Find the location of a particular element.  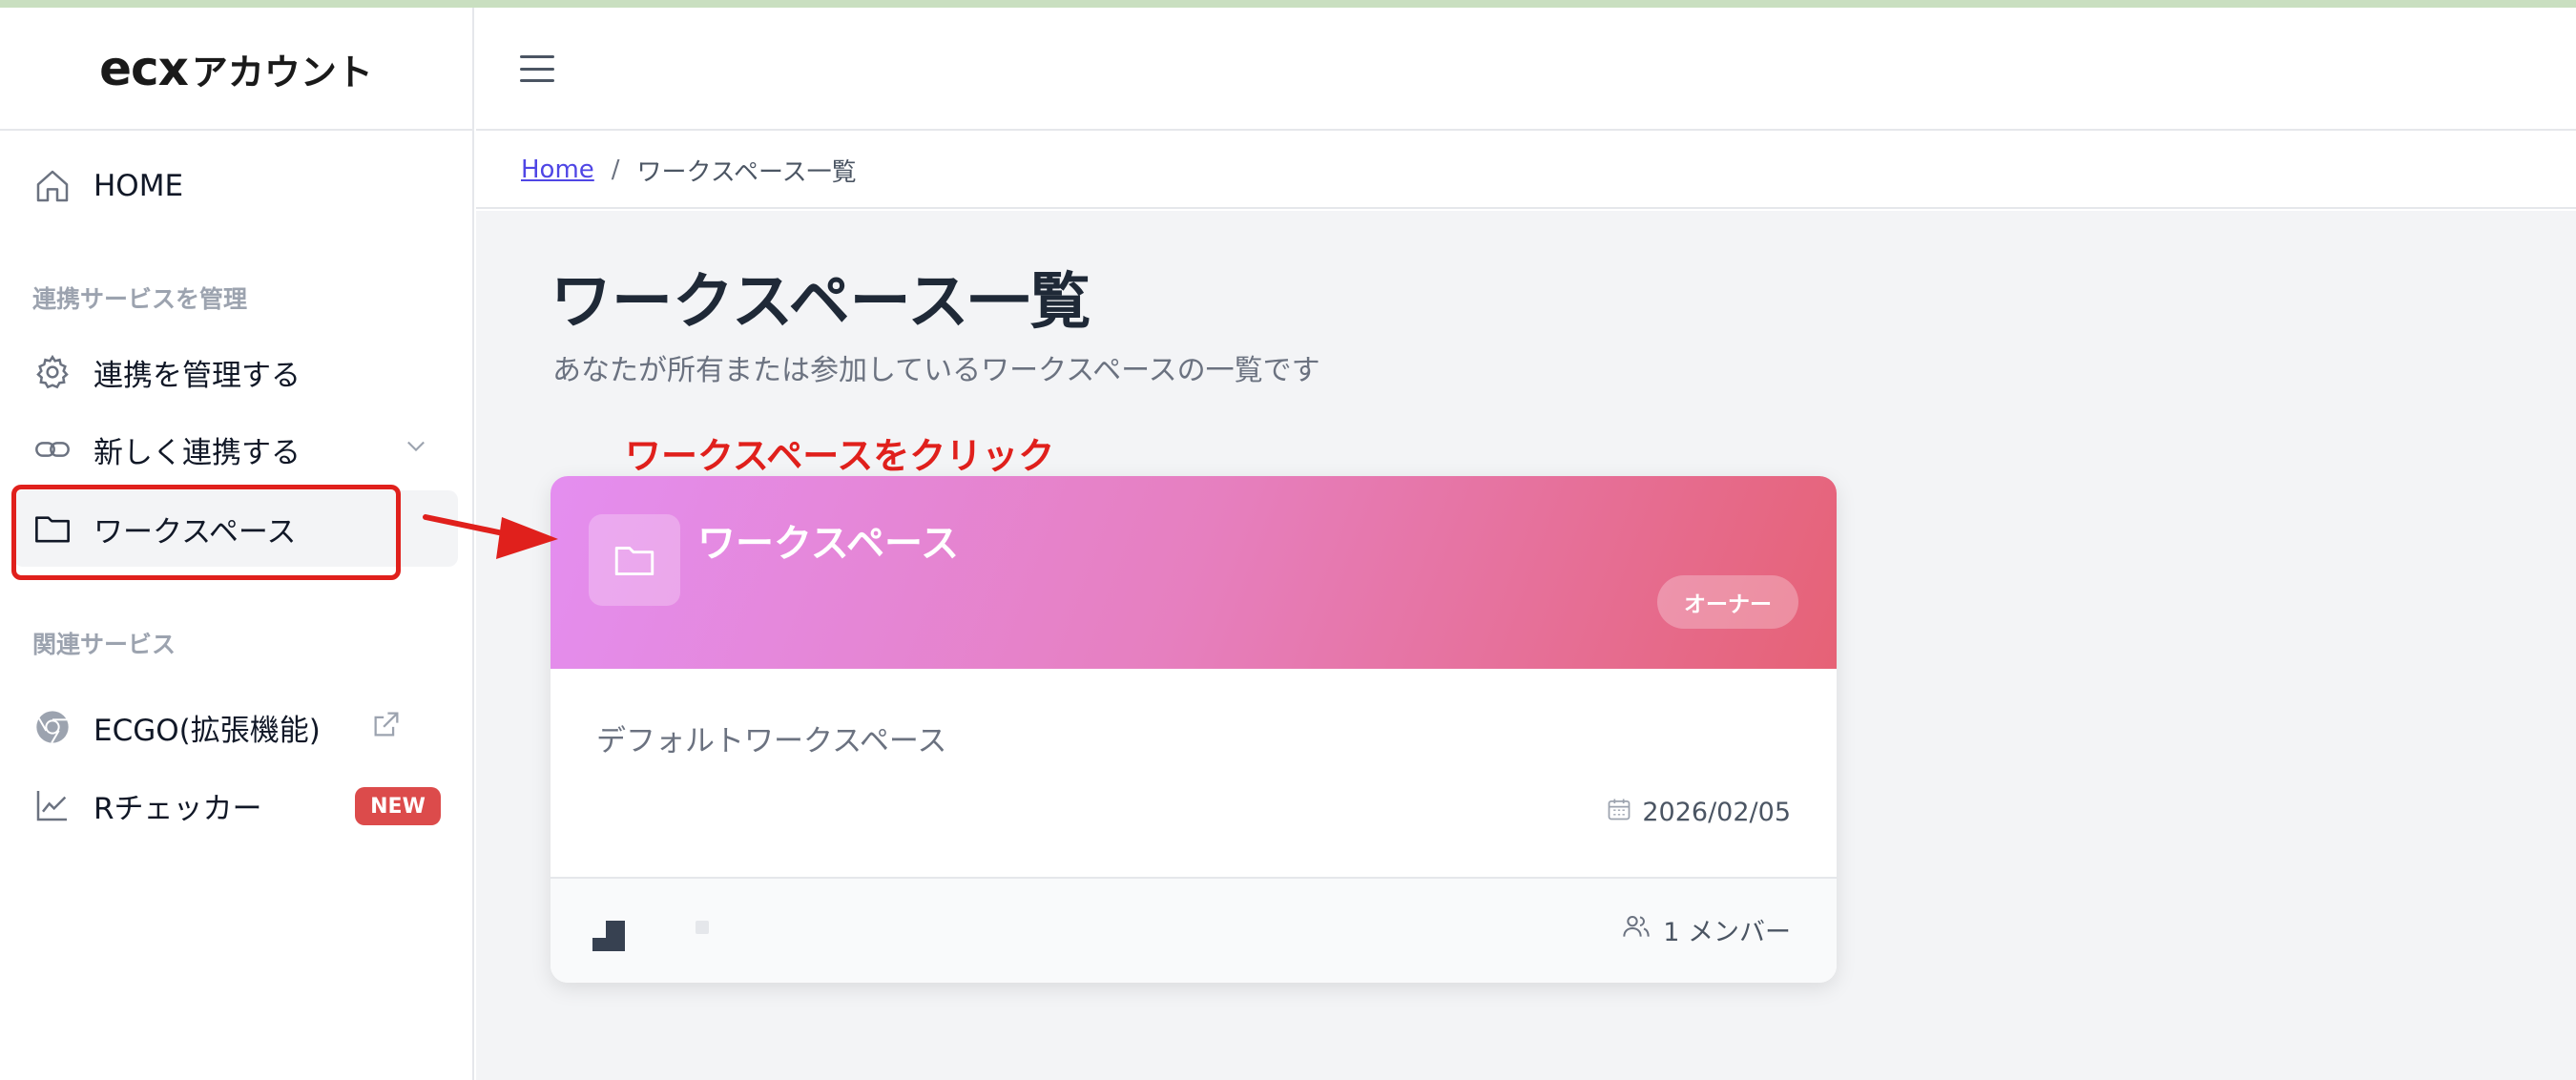

logo-area: ecx アカウント is located at coordinates (236, 69).